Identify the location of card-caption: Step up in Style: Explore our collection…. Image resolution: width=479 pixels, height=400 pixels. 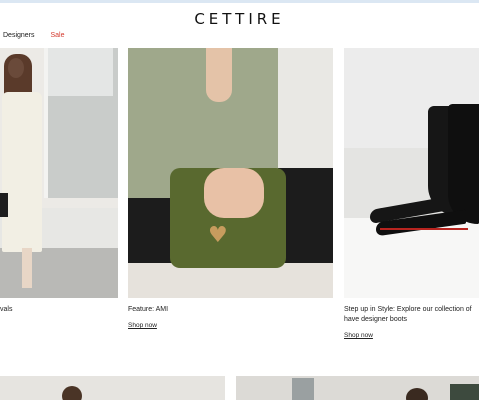
(411, 315).